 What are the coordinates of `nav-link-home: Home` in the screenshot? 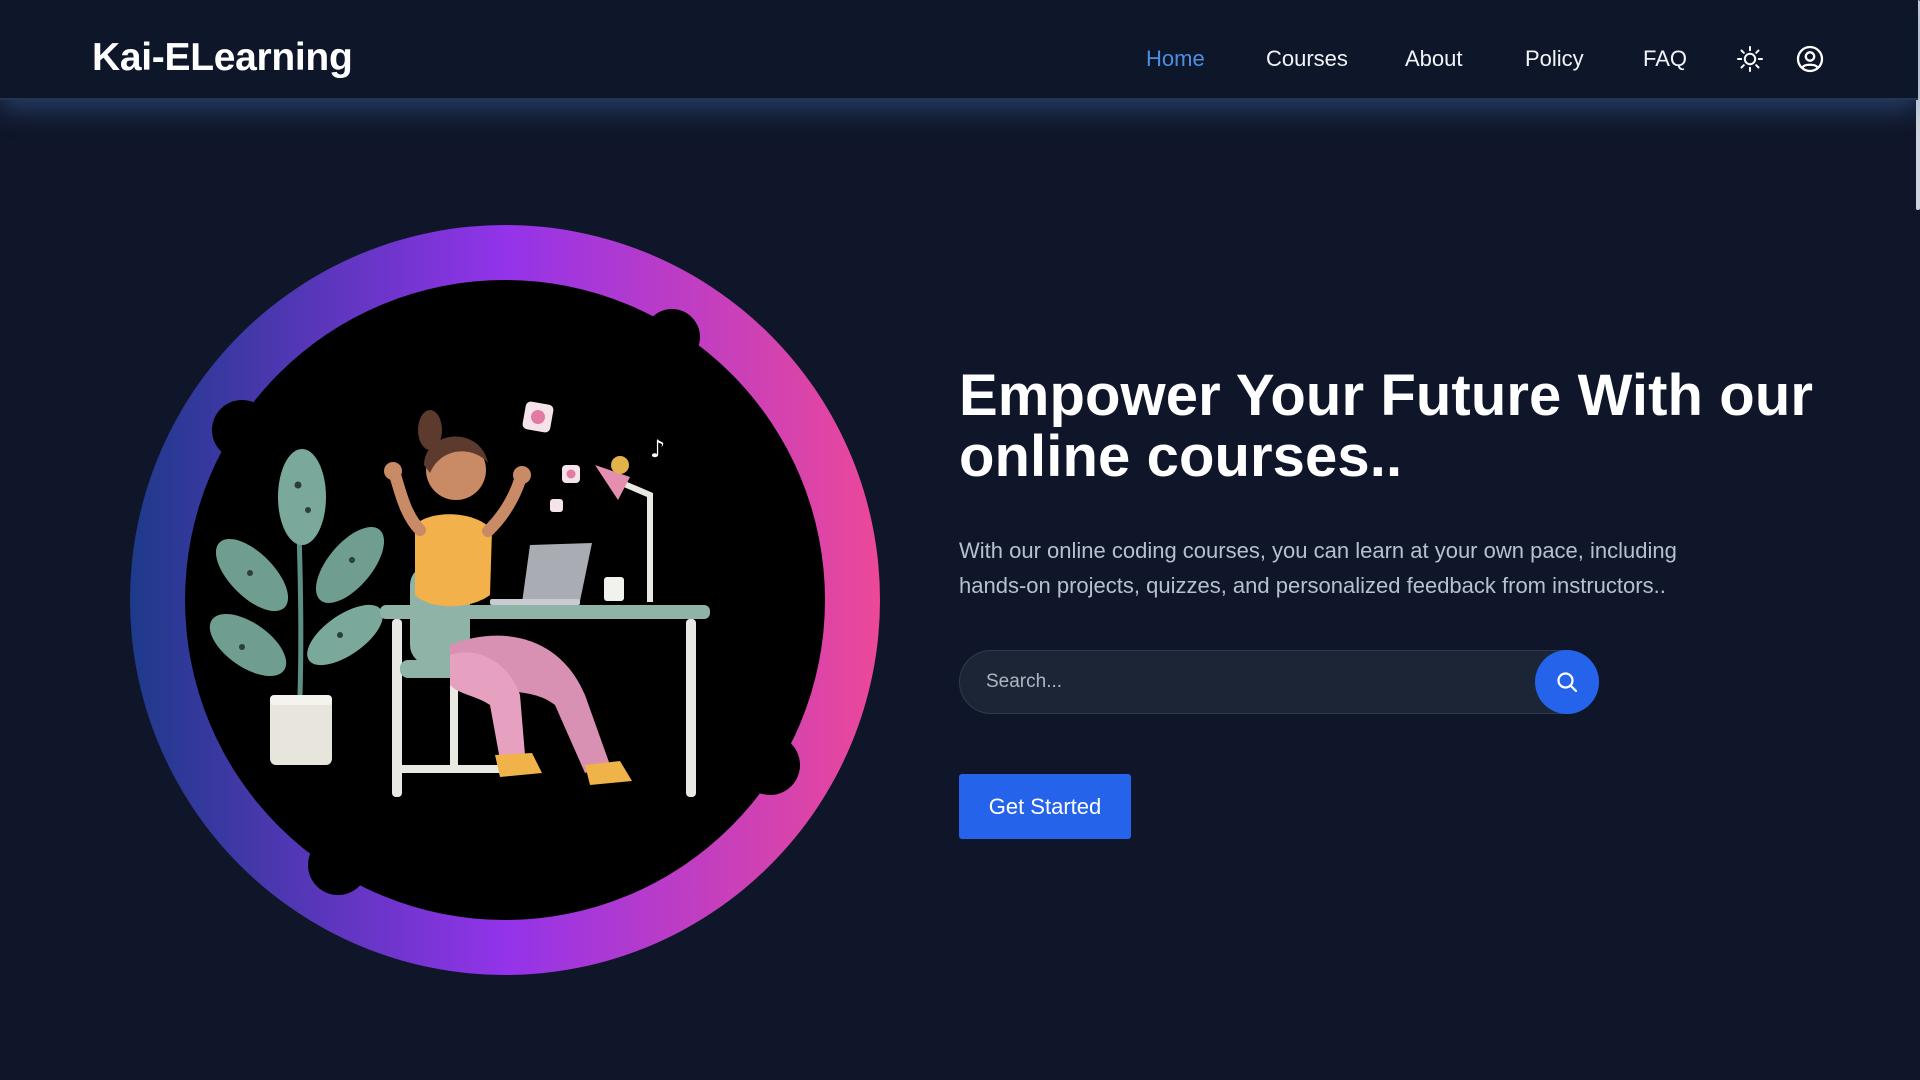 It's located at (1175, 59).